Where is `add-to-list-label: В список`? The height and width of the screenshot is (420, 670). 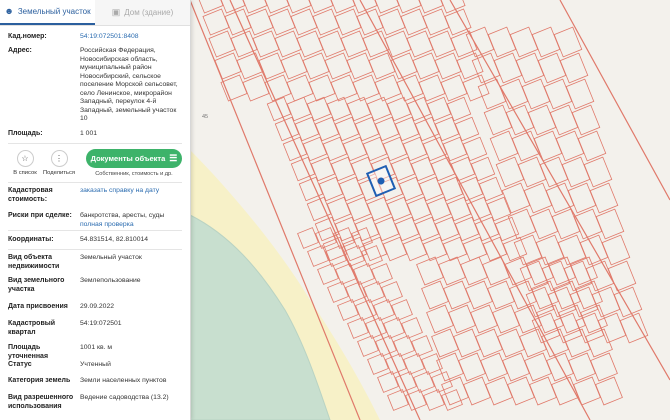 add-to-list-label: В список is located at coordinates (25, 173).